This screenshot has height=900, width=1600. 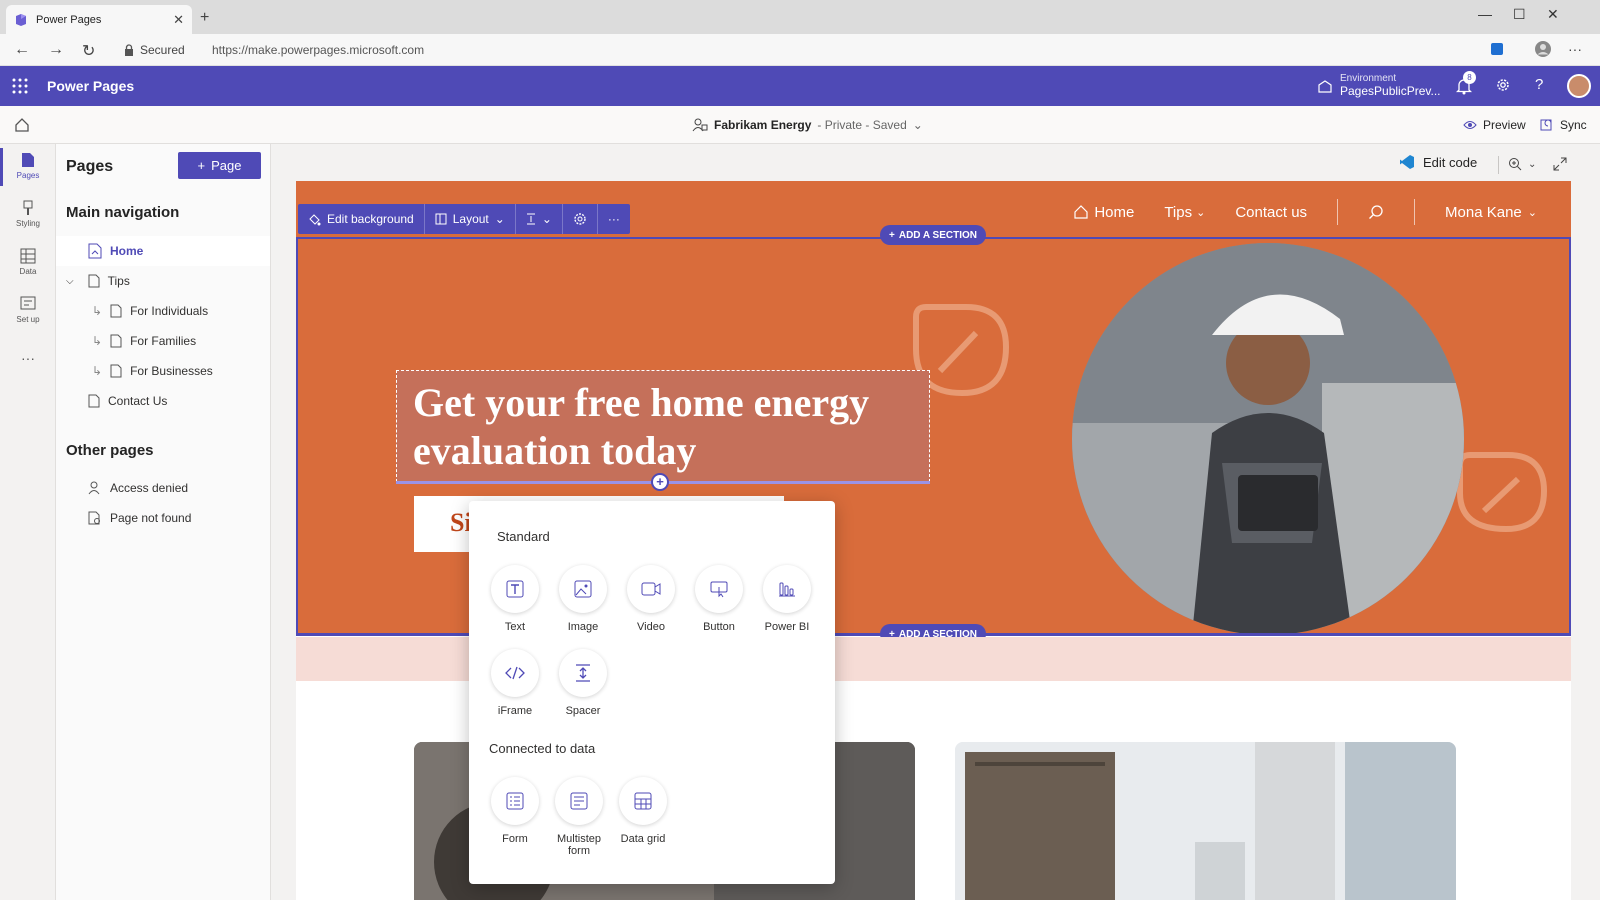 I want to click on component-label: Data grid, so click(x=643, y=839).